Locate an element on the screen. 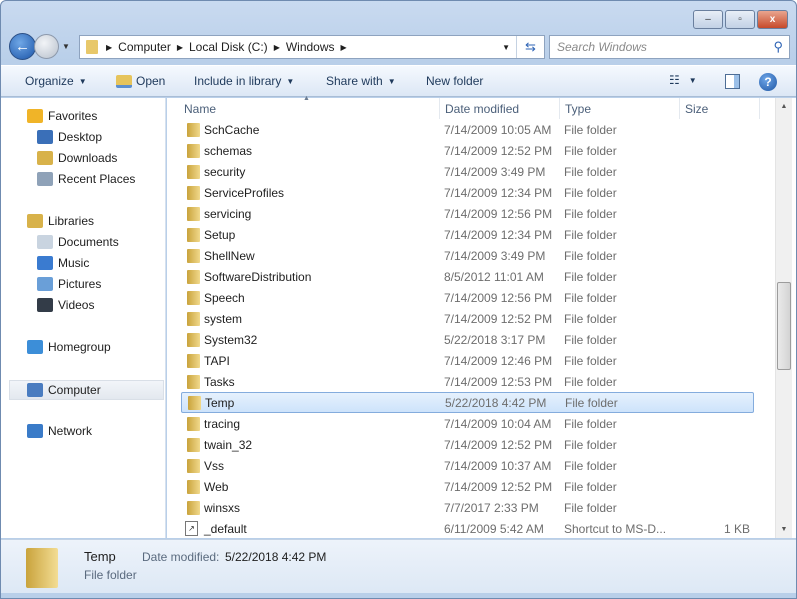 This screenshot has width=797, height=599. file-row: Web 7/14/2009 12:52 PM File folder is located at coordinates (467, 486).